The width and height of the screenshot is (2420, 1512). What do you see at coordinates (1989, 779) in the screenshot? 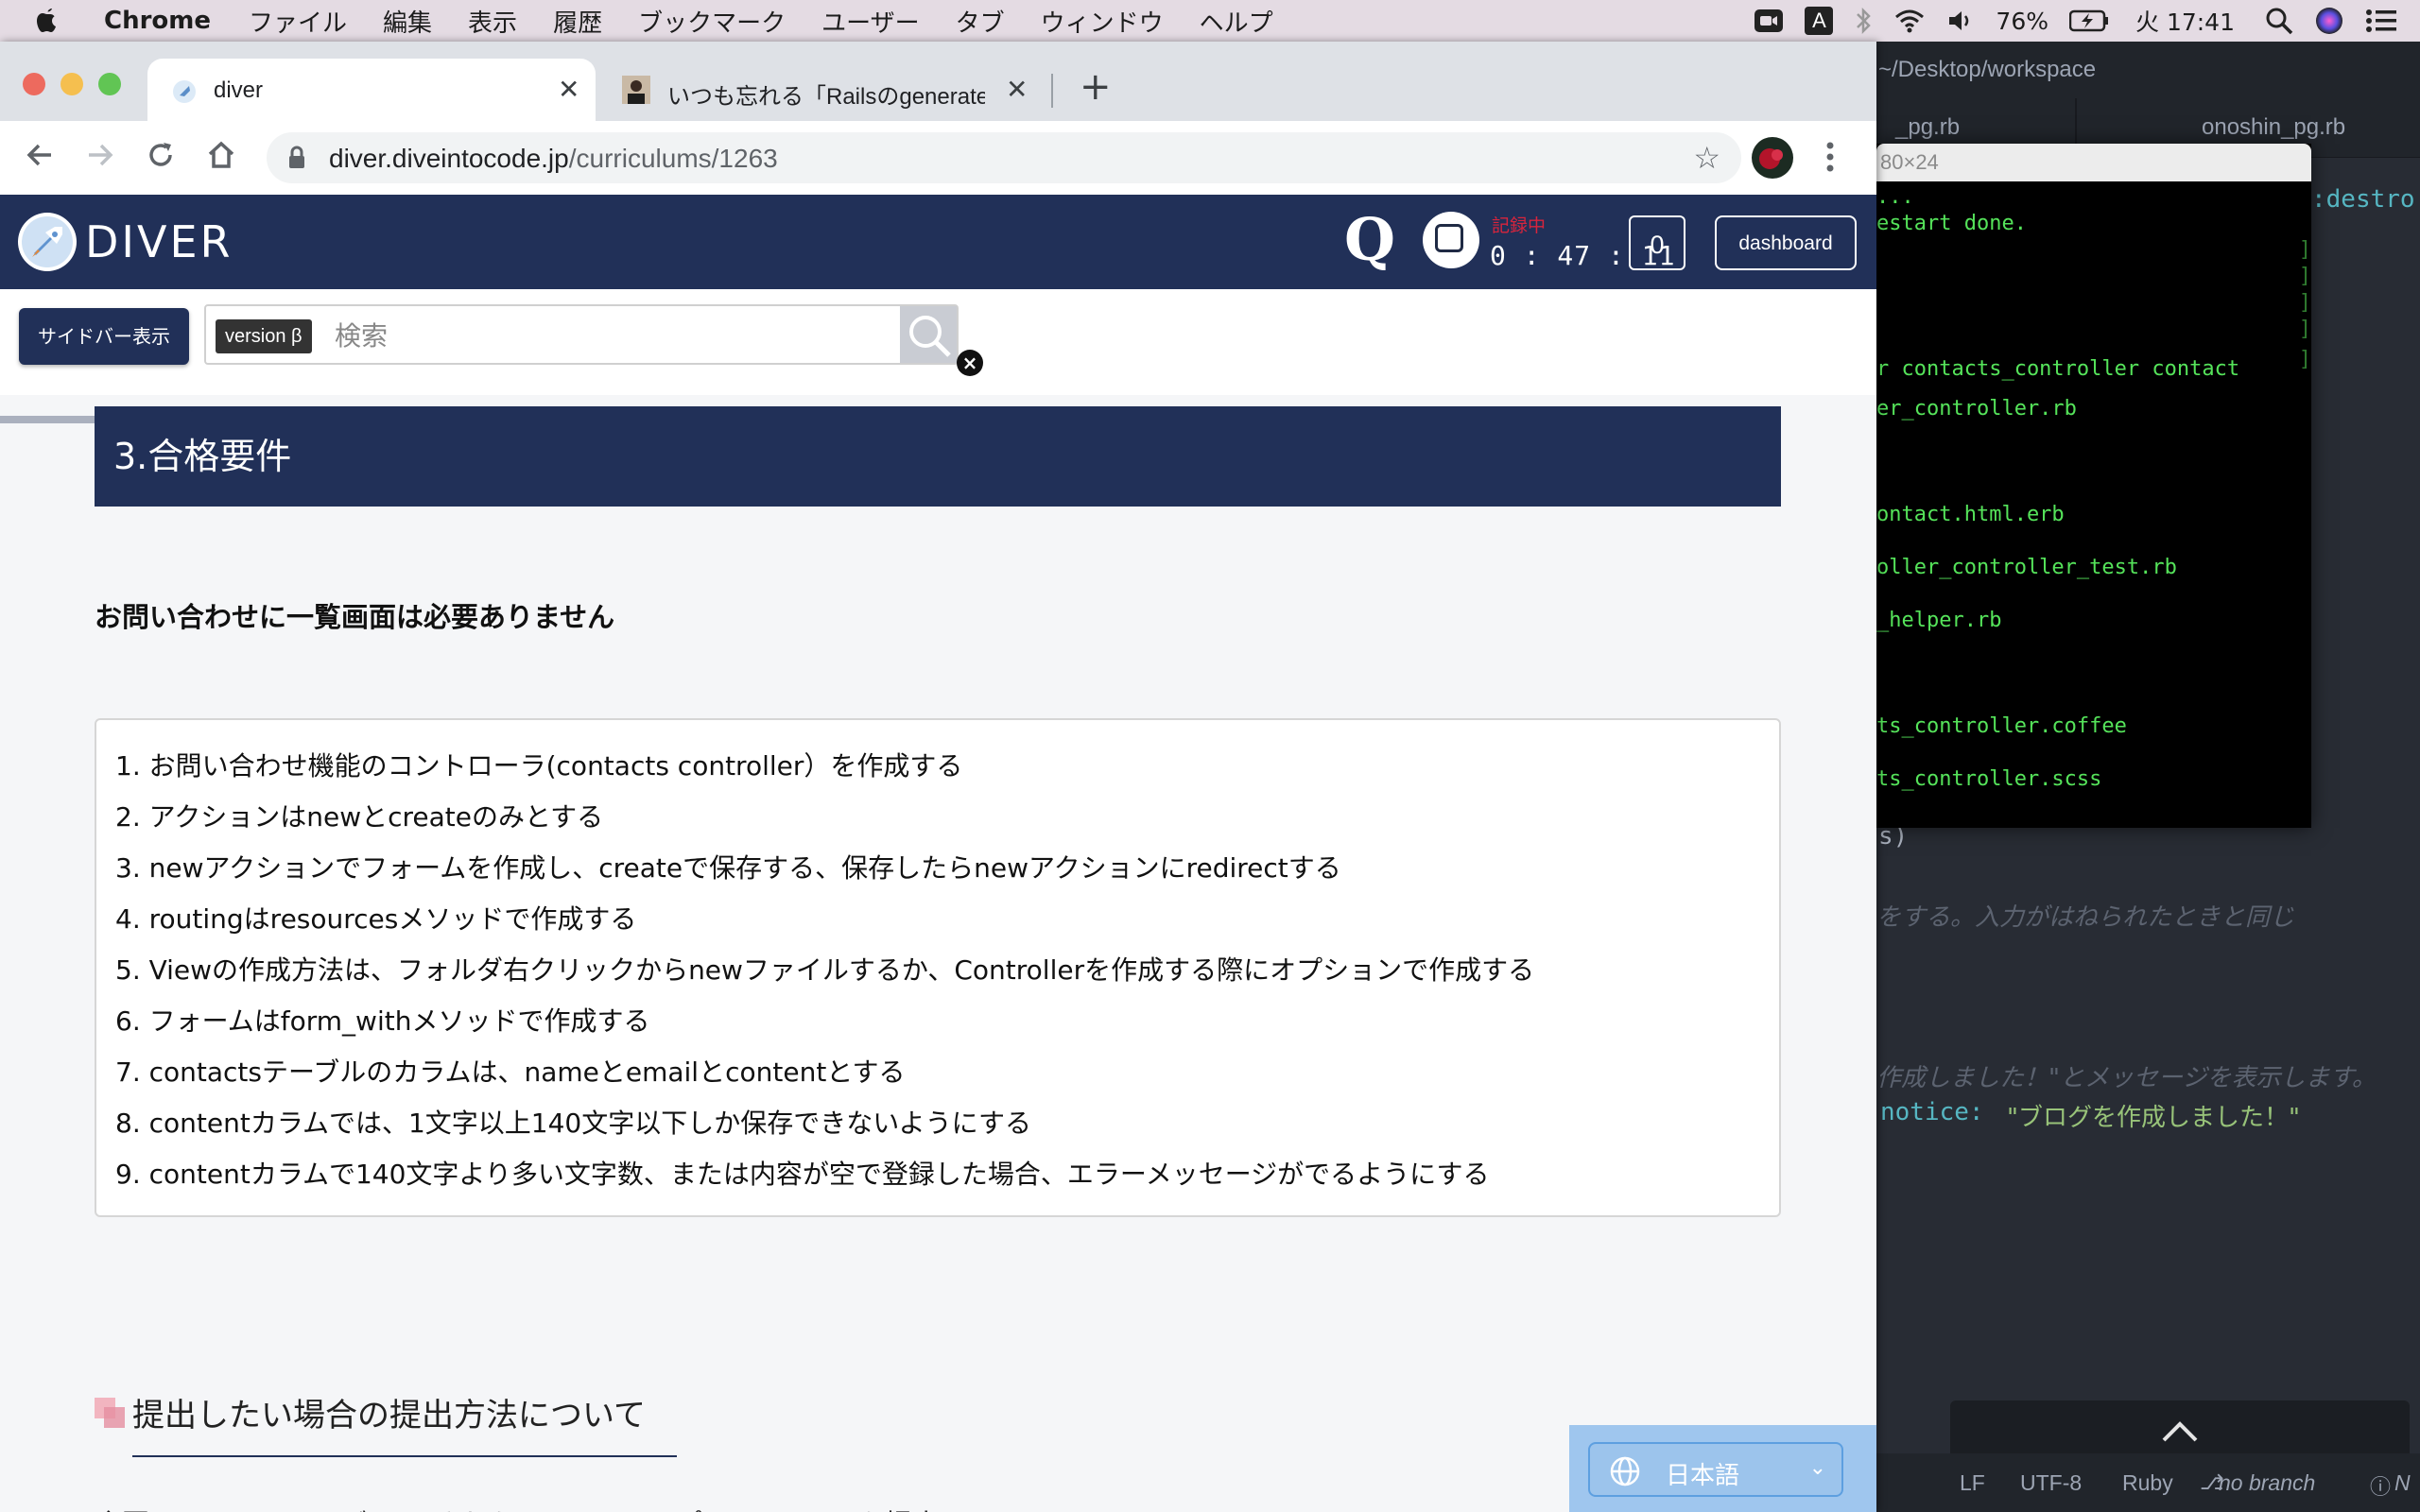
I see `terminal-line: ts_controller.scss` at bounding box center [1989, 779].